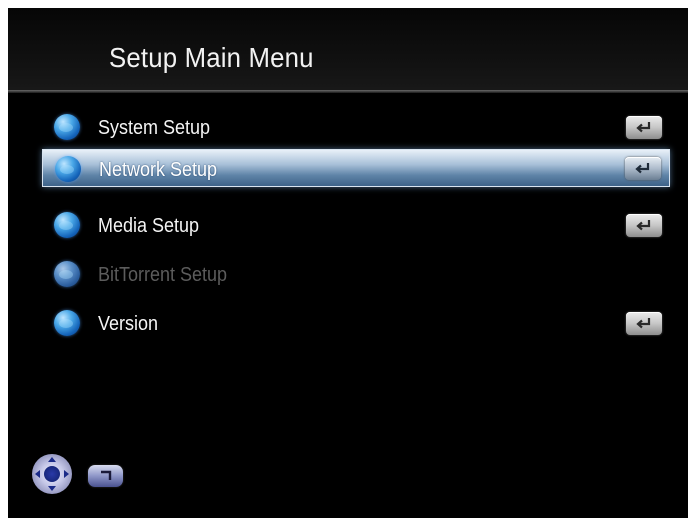 Image resolution: width=696 pixels, height=526 pixels. What do you see at coordinates (37, 474) in the screenshot?
I see `arrow-left-icon` at bounding box center [37, 474].